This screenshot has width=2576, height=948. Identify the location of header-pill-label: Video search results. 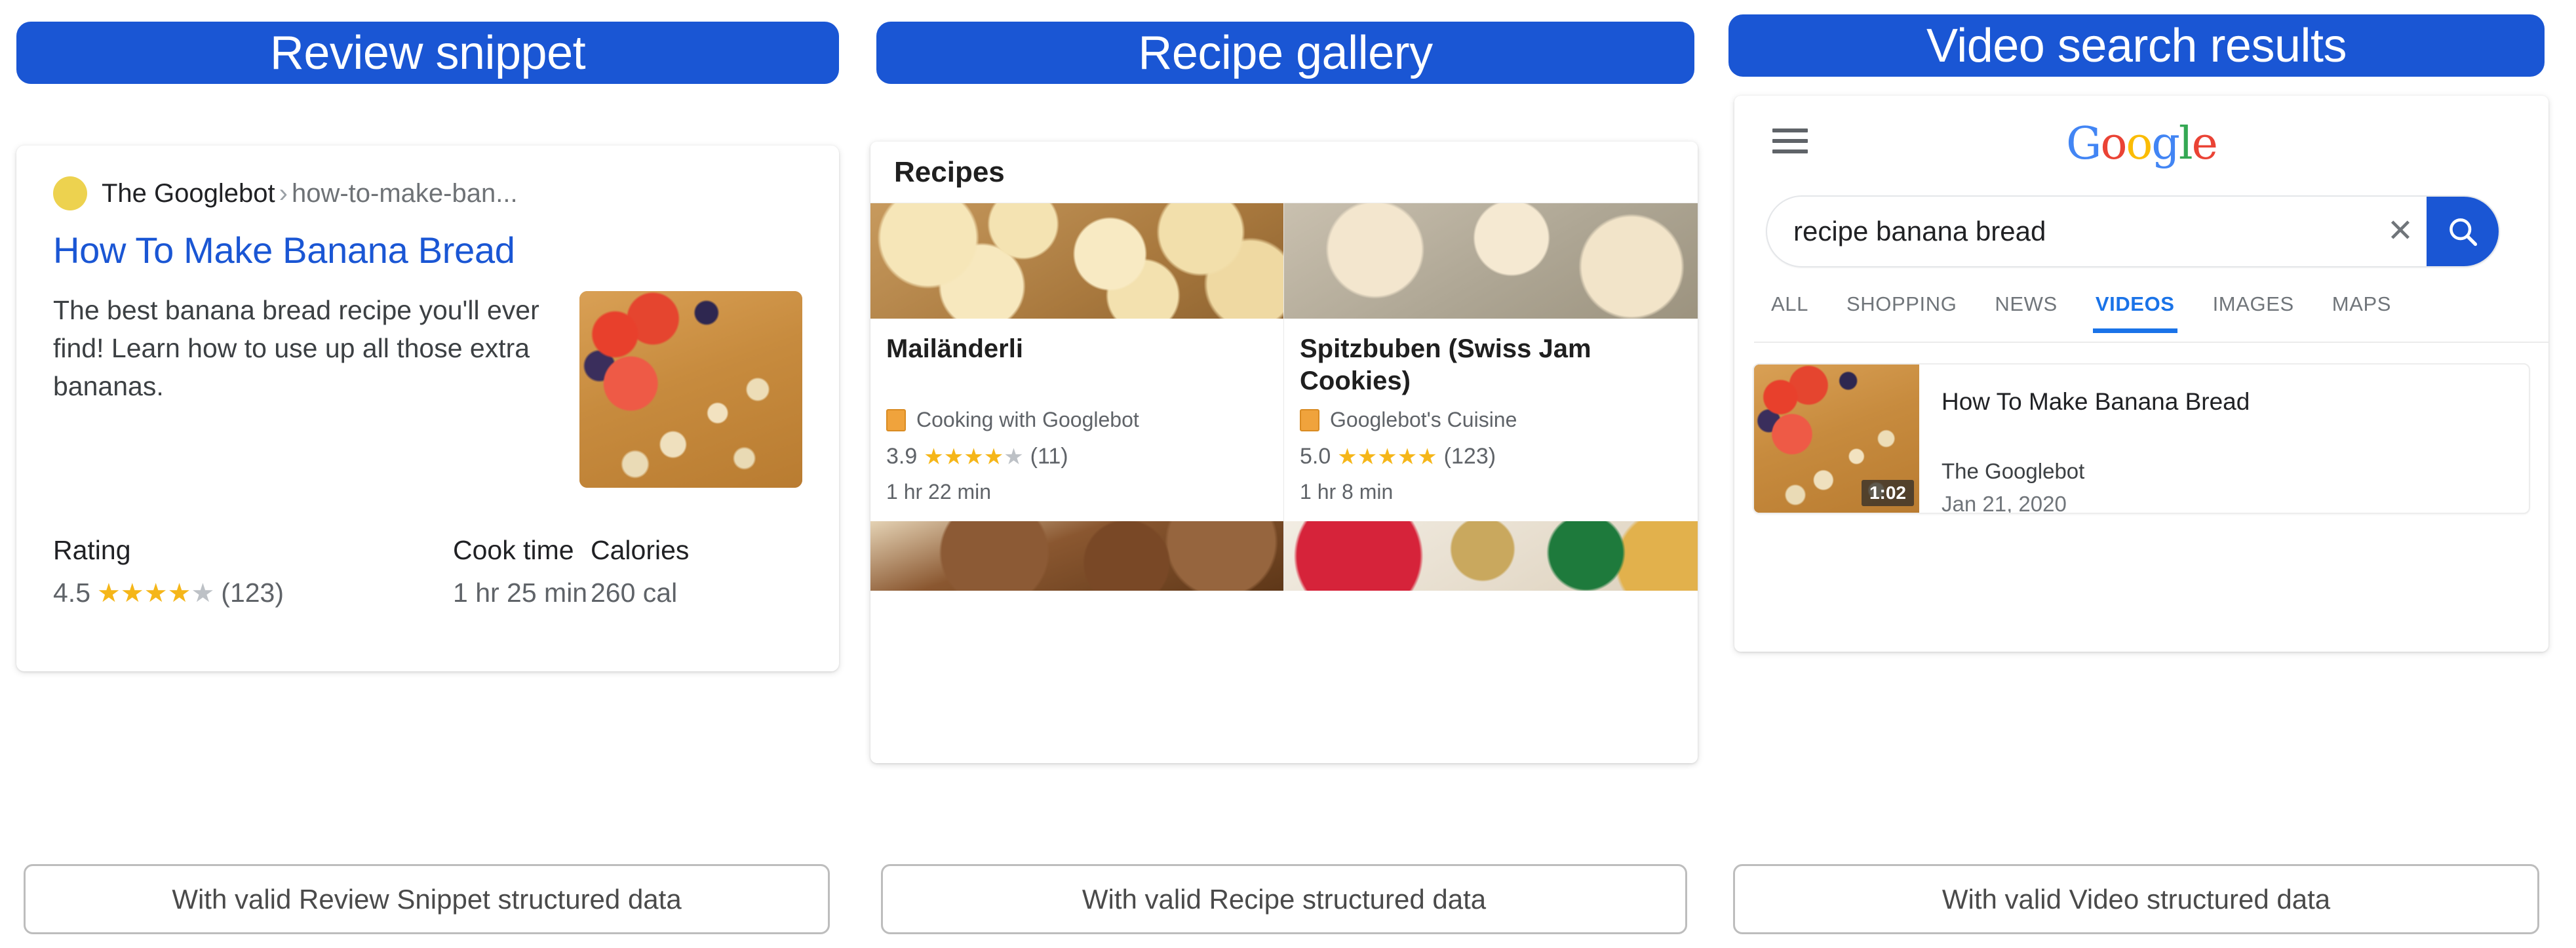
(2136, 45).